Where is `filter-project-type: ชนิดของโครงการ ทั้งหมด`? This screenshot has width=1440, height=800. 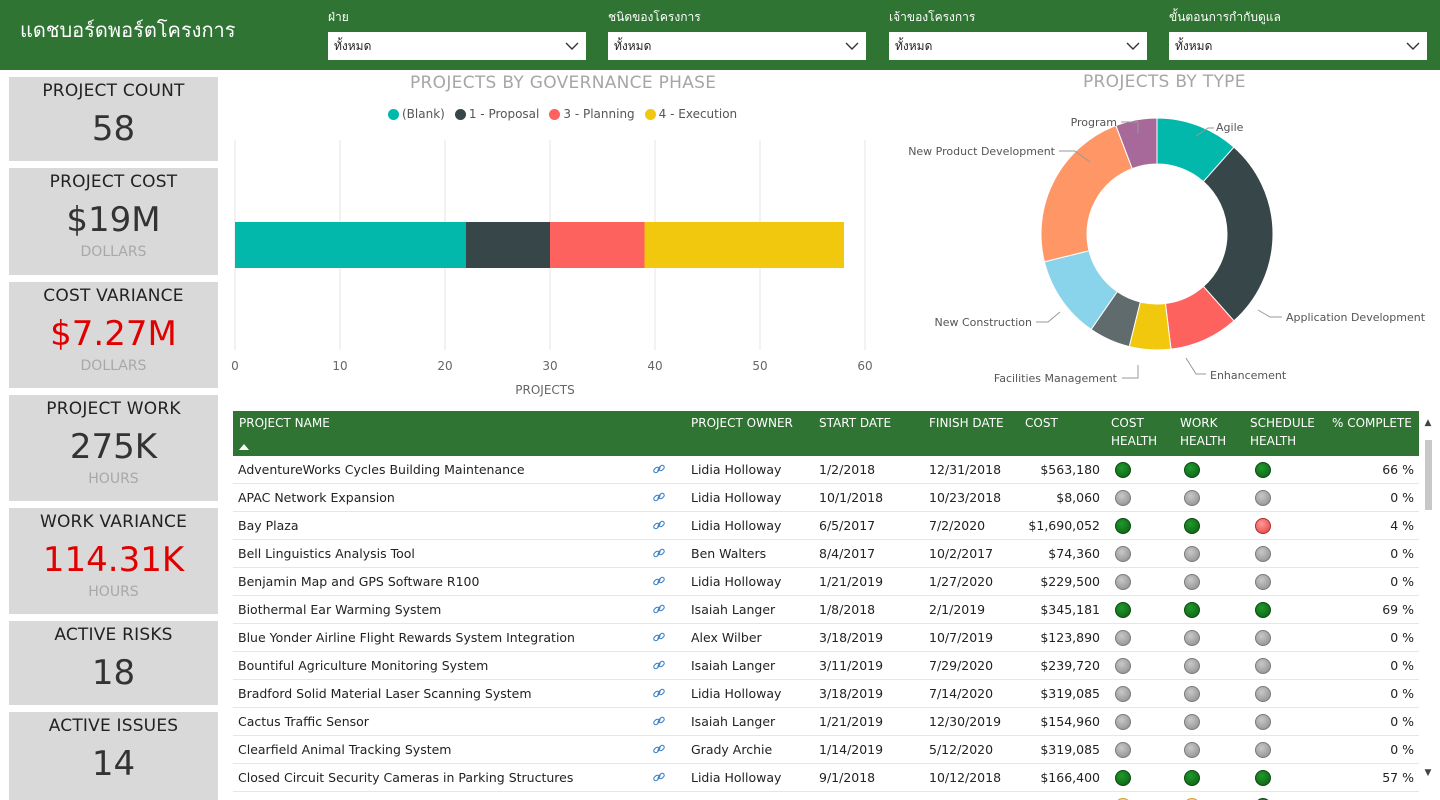 filter-project-type: ชนิดของโครงการ ทั้งหมด is located at coordinates (737, 34).